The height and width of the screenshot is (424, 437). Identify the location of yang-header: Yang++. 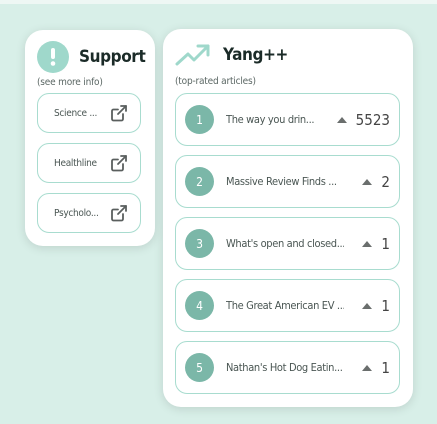
(231, 55).